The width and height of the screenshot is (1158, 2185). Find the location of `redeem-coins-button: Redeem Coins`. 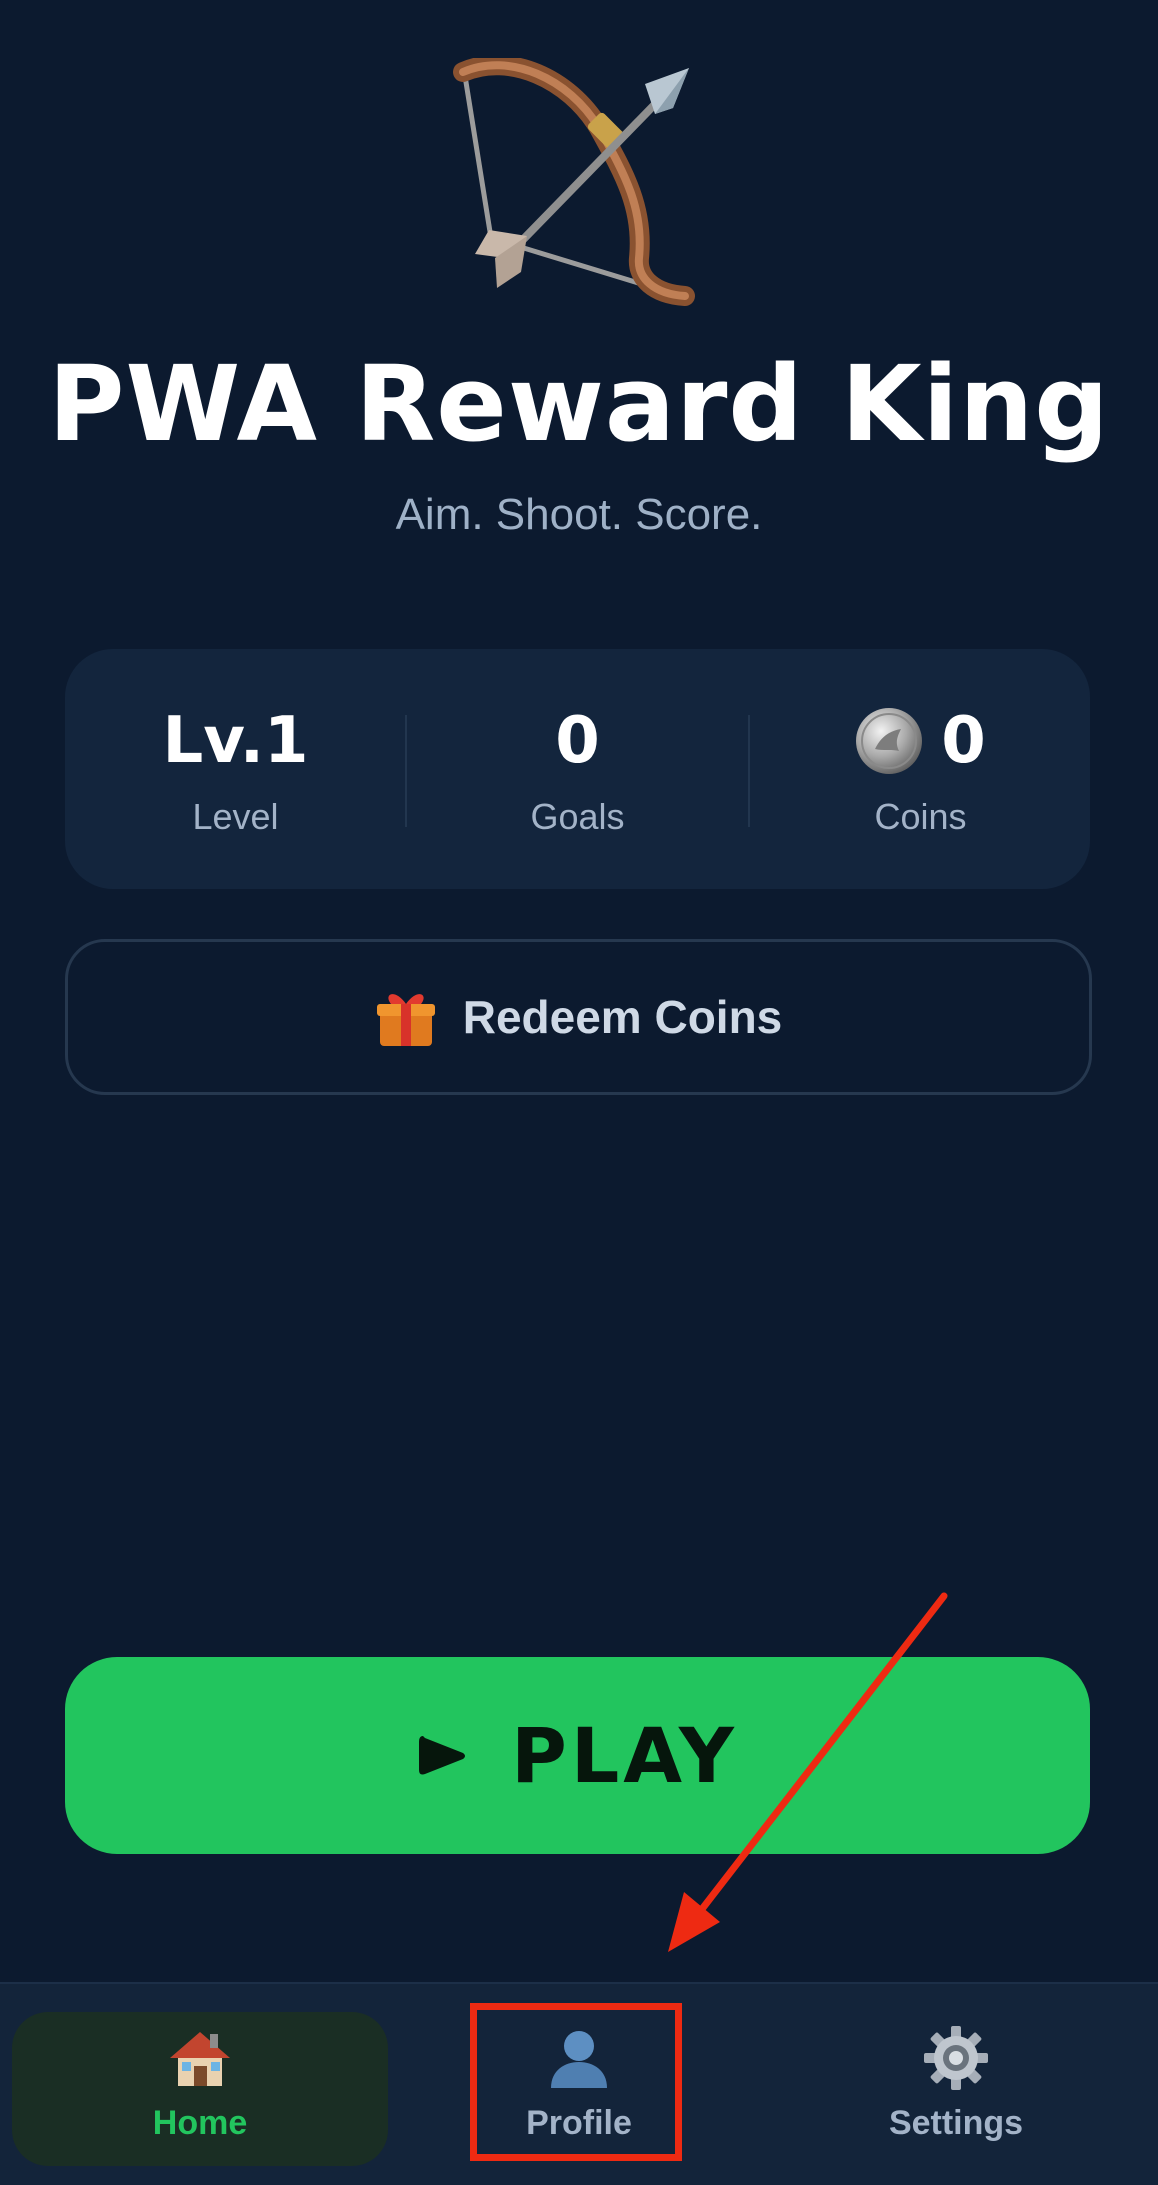

redeem-coins-button: Redeem Coins is located at coordinates (578, 1017).